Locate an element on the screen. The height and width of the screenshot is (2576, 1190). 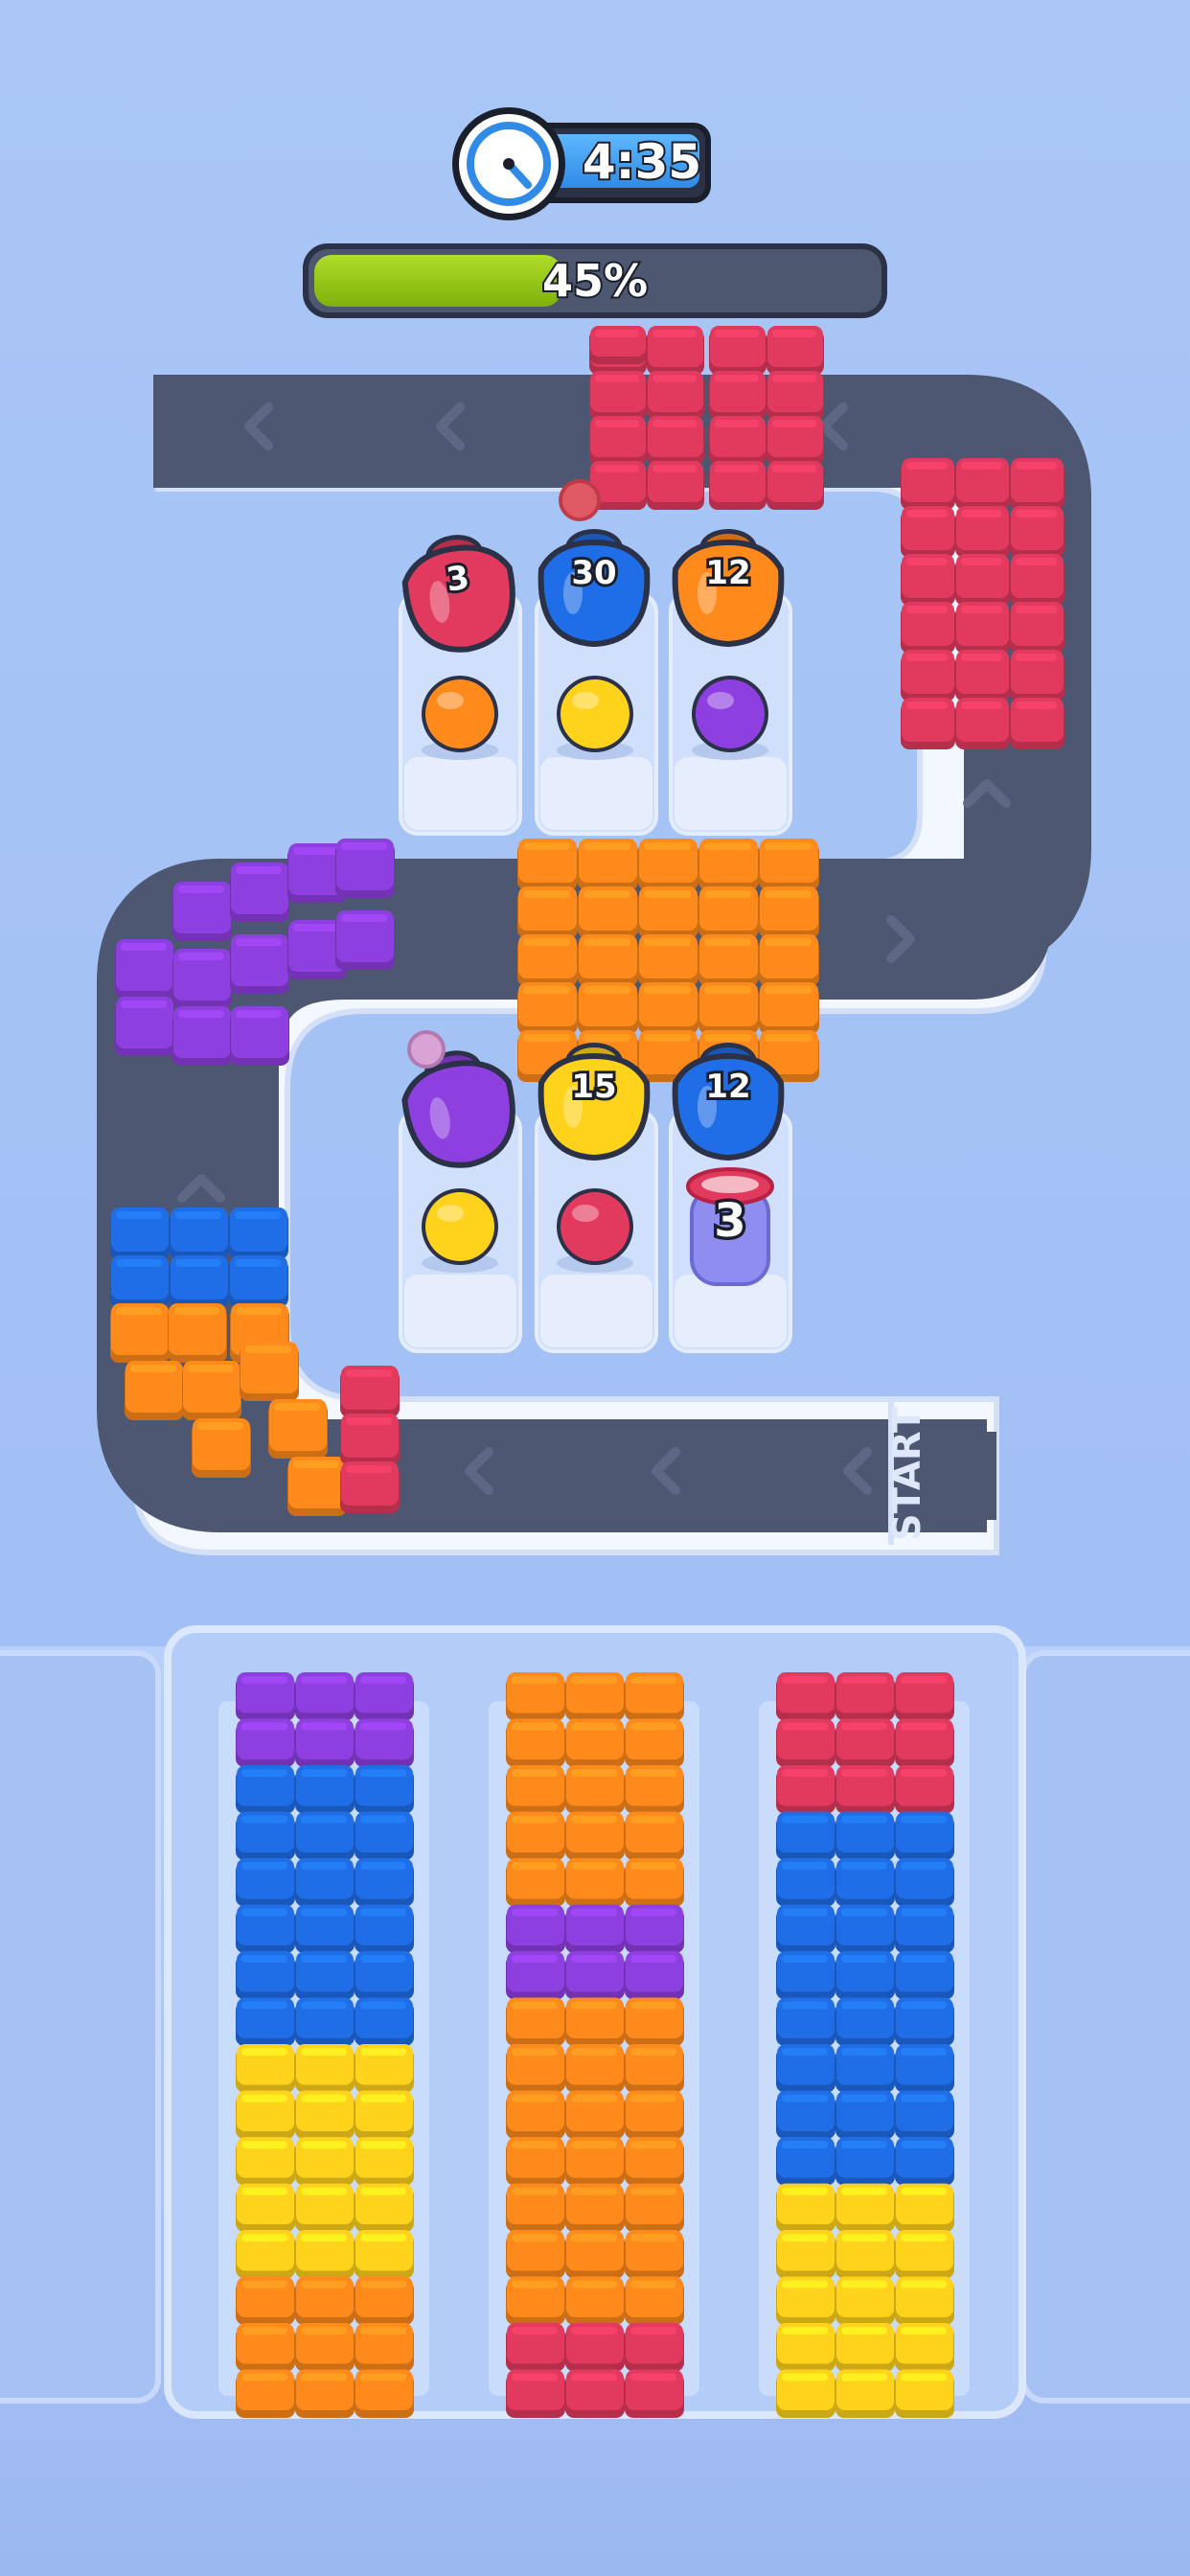
block-stack-middle is located at coordinates (595, 2045).